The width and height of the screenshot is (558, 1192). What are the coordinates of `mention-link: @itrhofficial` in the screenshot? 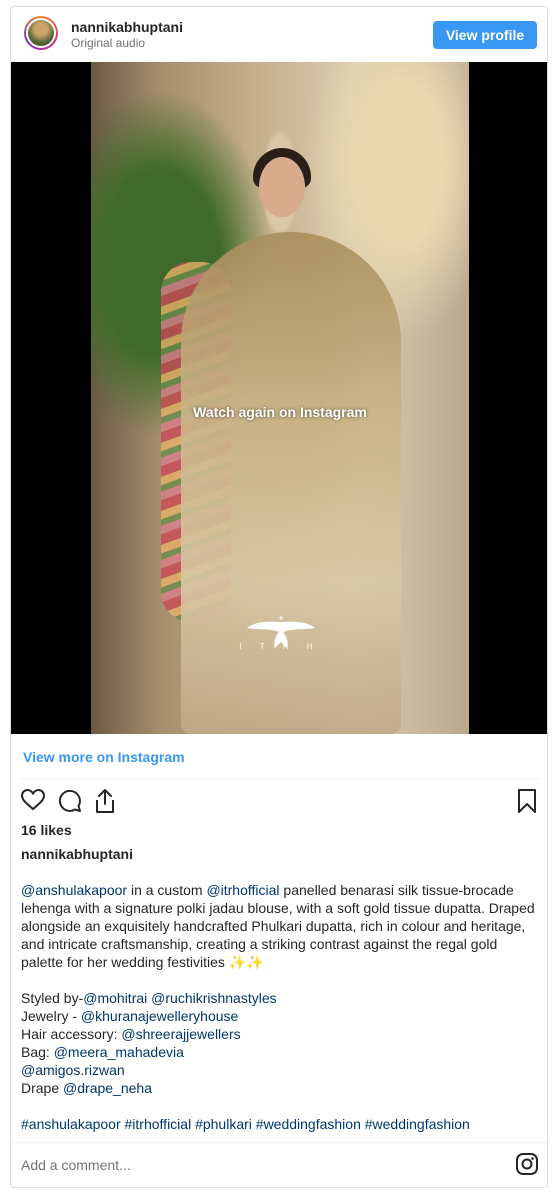 It's located at (242, 890).